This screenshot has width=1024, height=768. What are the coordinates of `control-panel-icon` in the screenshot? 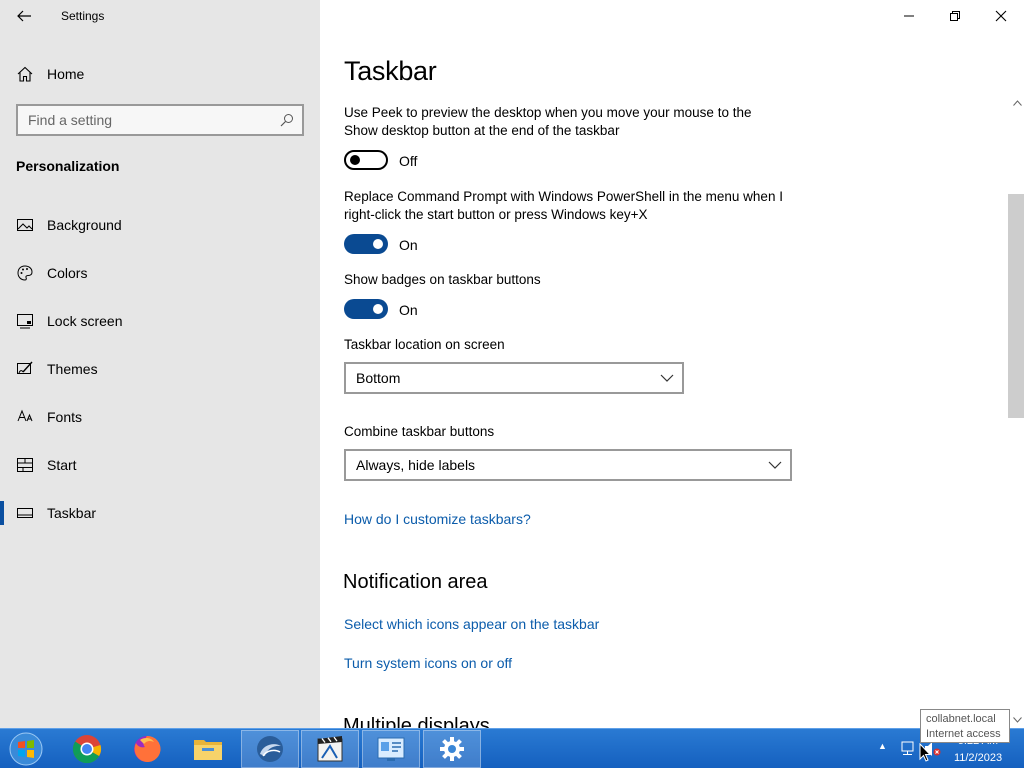 It's located at (391, 749).